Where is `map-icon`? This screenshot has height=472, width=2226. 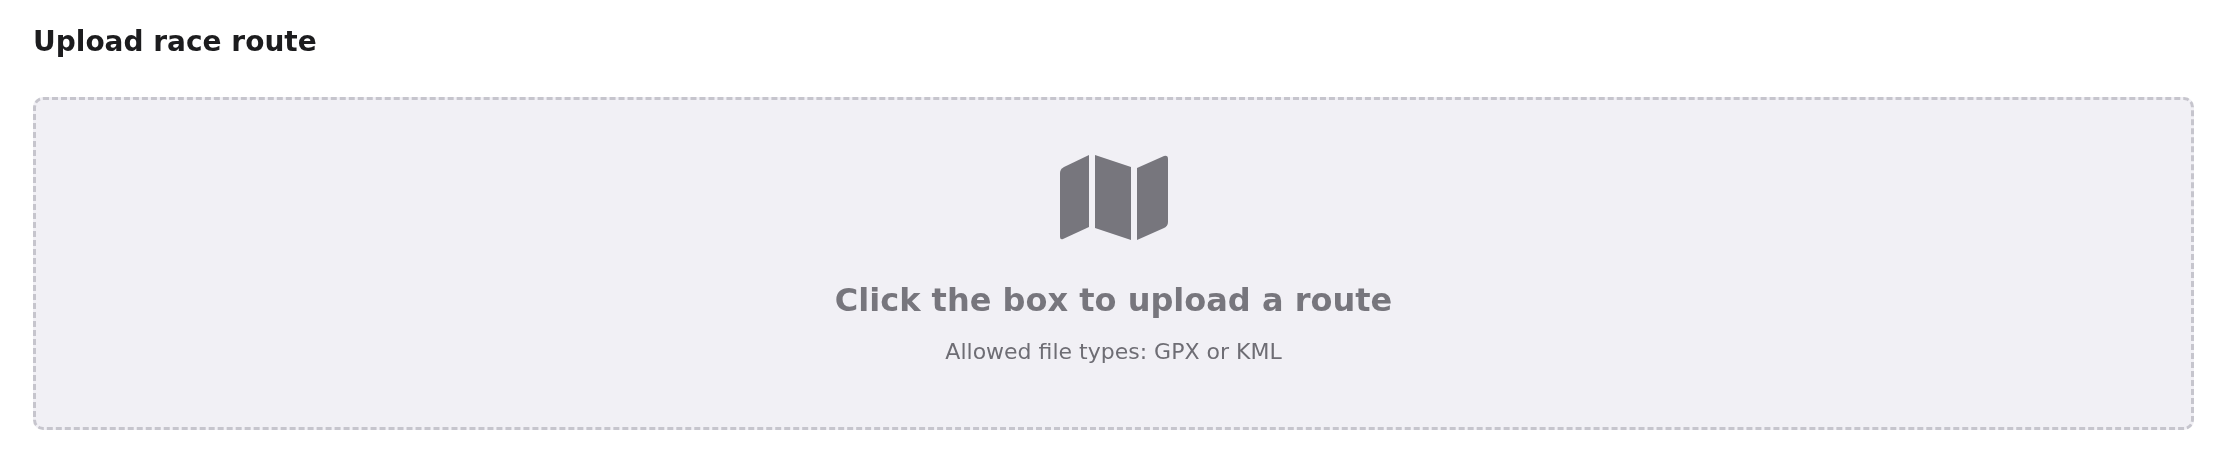
map-icon is located at coordinates (1113, 197).